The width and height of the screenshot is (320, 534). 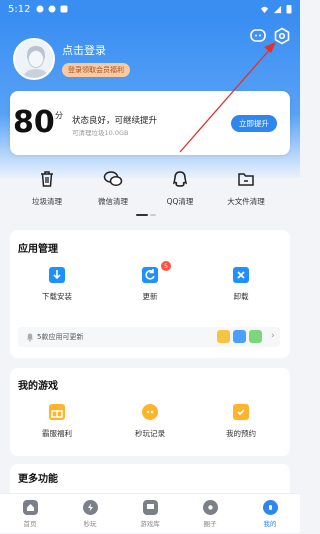 I want to click on qq-clean-tool: QQ清理, so click(x=180, y=188).